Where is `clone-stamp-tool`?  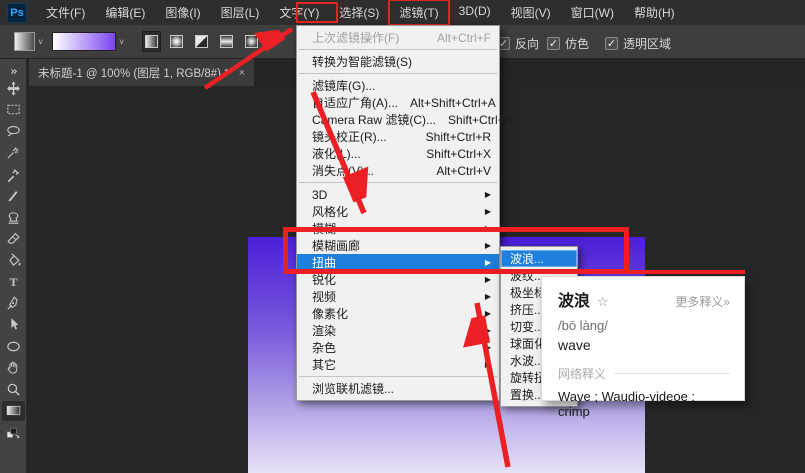 clone-stamp-tool is located at coordinates (13, 217).